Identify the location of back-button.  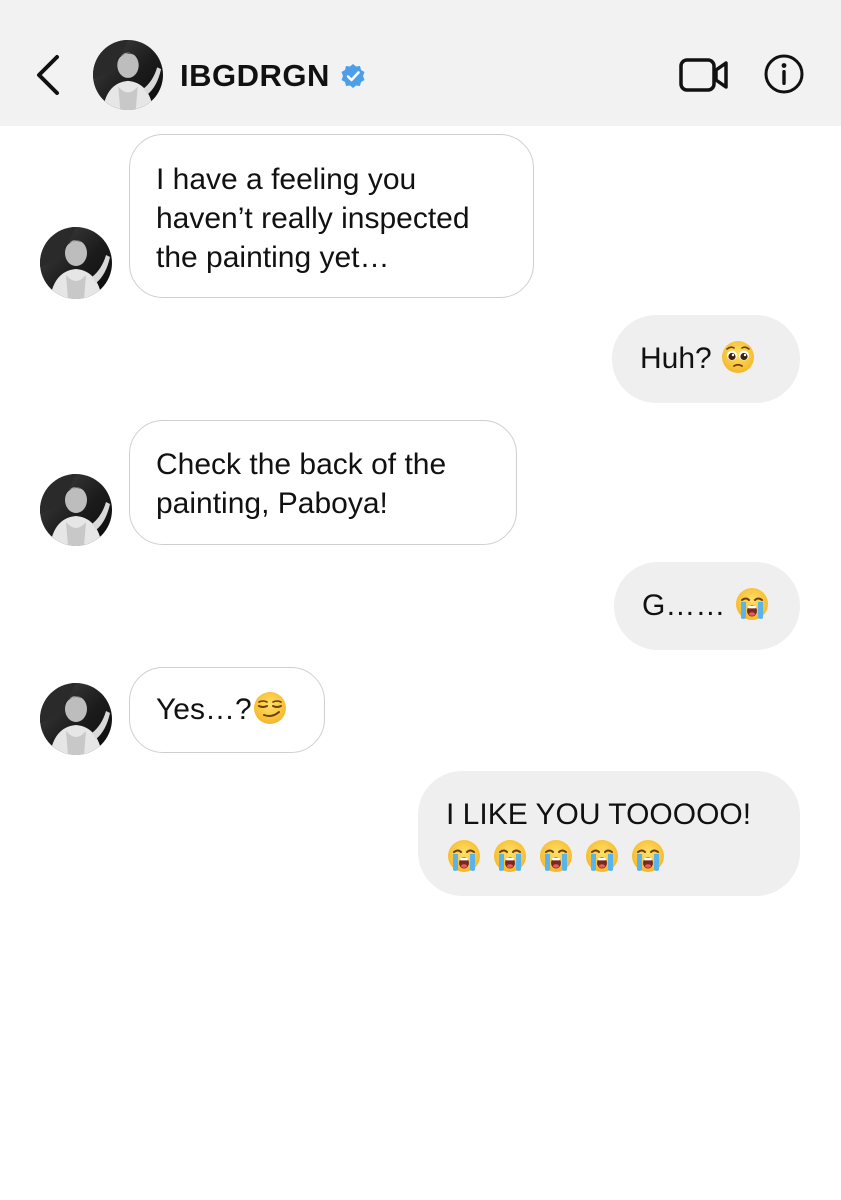
(48, 75).